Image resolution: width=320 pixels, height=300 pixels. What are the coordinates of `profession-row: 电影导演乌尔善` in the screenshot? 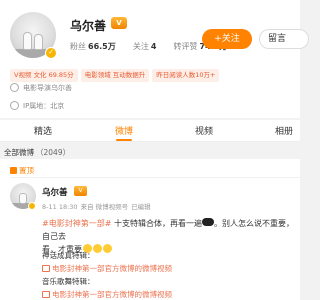 It's located at (41, 88).